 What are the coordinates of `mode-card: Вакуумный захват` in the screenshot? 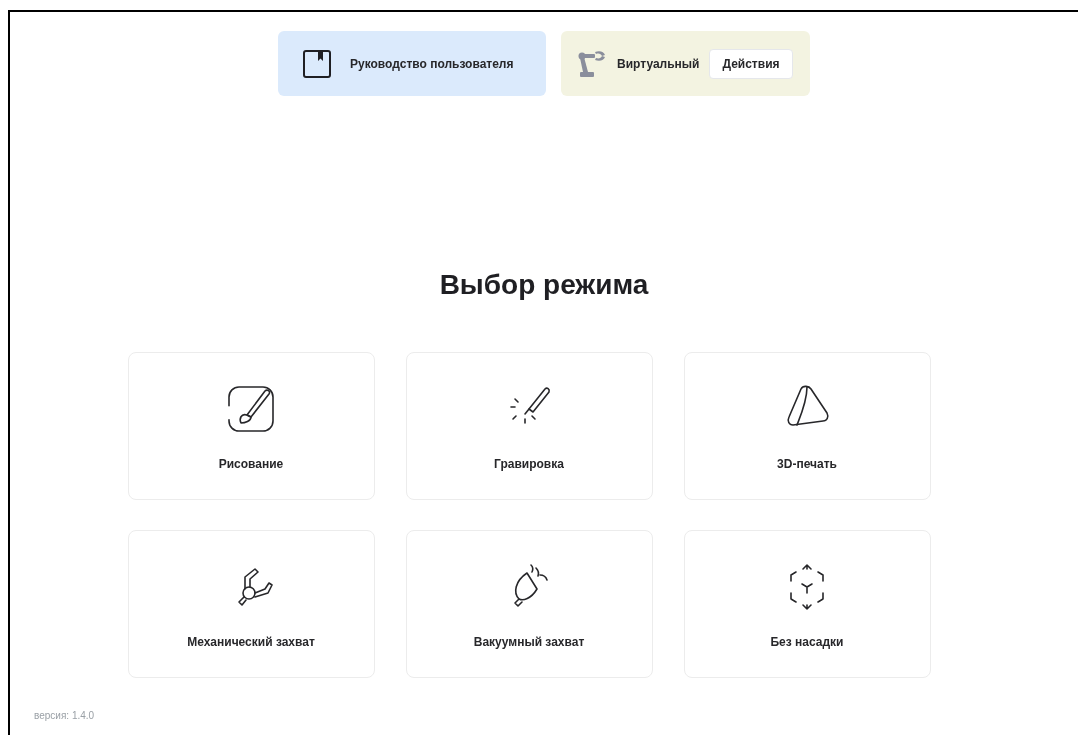 It's located at (529, 604).